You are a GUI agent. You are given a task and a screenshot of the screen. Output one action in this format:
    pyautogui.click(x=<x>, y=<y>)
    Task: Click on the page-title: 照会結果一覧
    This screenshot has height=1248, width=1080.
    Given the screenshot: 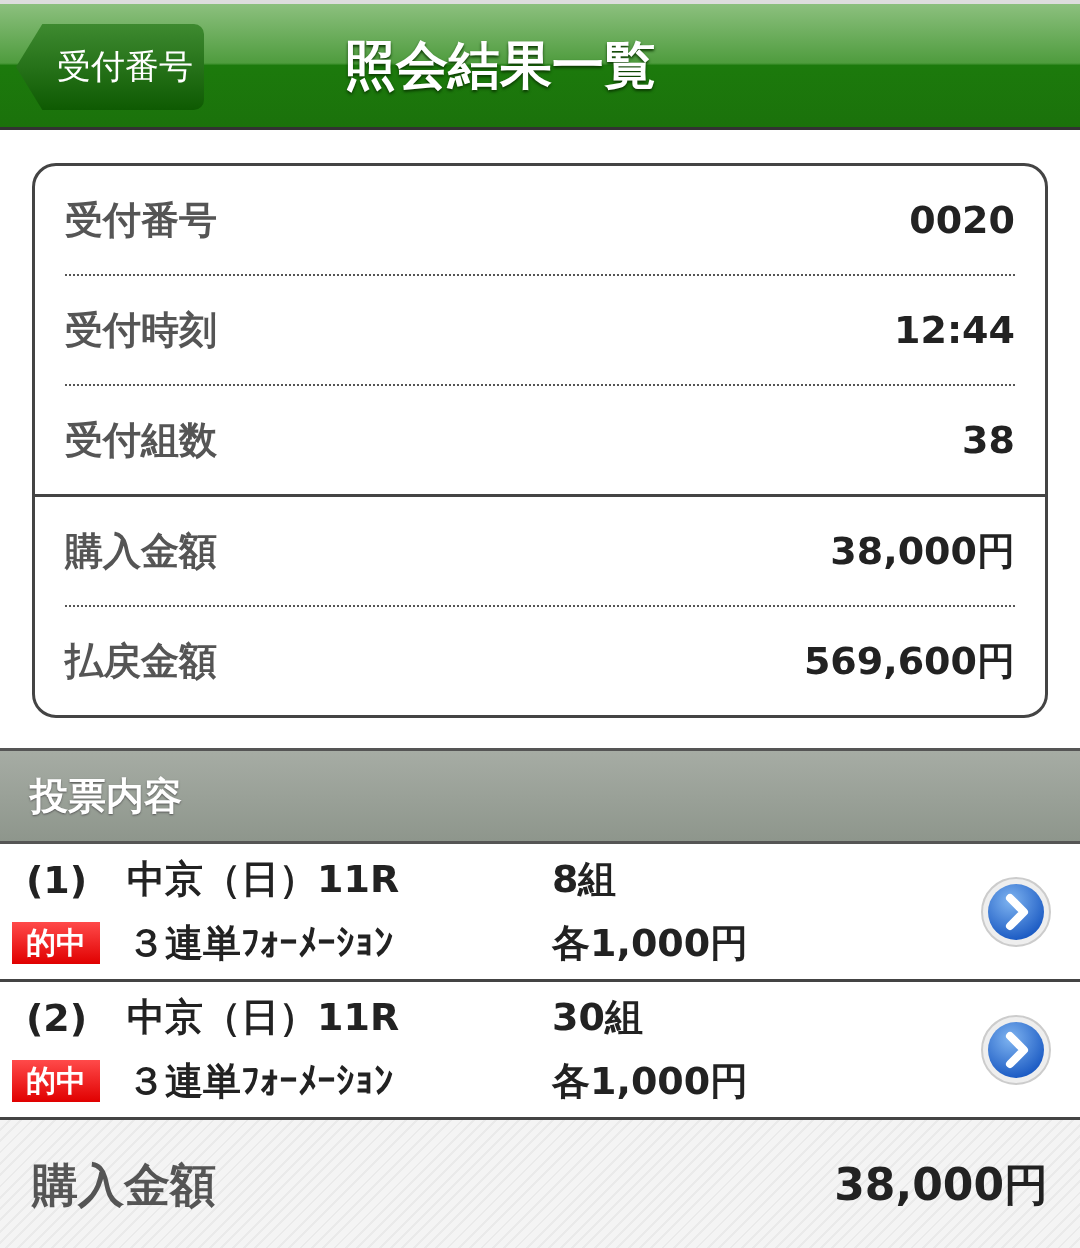 What is the action you would take?
    pyautogui.click(x=500, y=65)
    